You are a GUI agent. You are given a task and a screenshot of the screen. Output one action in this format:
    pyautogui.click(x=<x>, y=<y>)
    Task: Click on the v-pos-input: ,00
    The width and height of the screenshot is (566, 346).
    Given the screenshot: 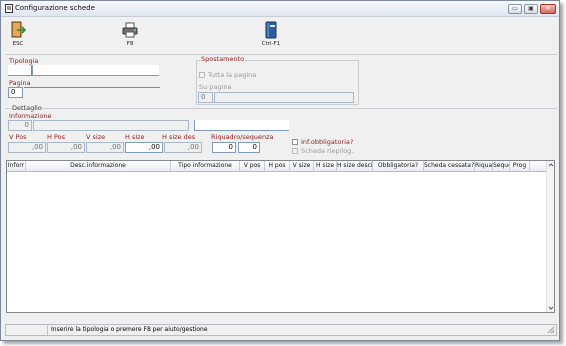 What is the action you would take?
    pyautogui.click(x=27, y=147)
    